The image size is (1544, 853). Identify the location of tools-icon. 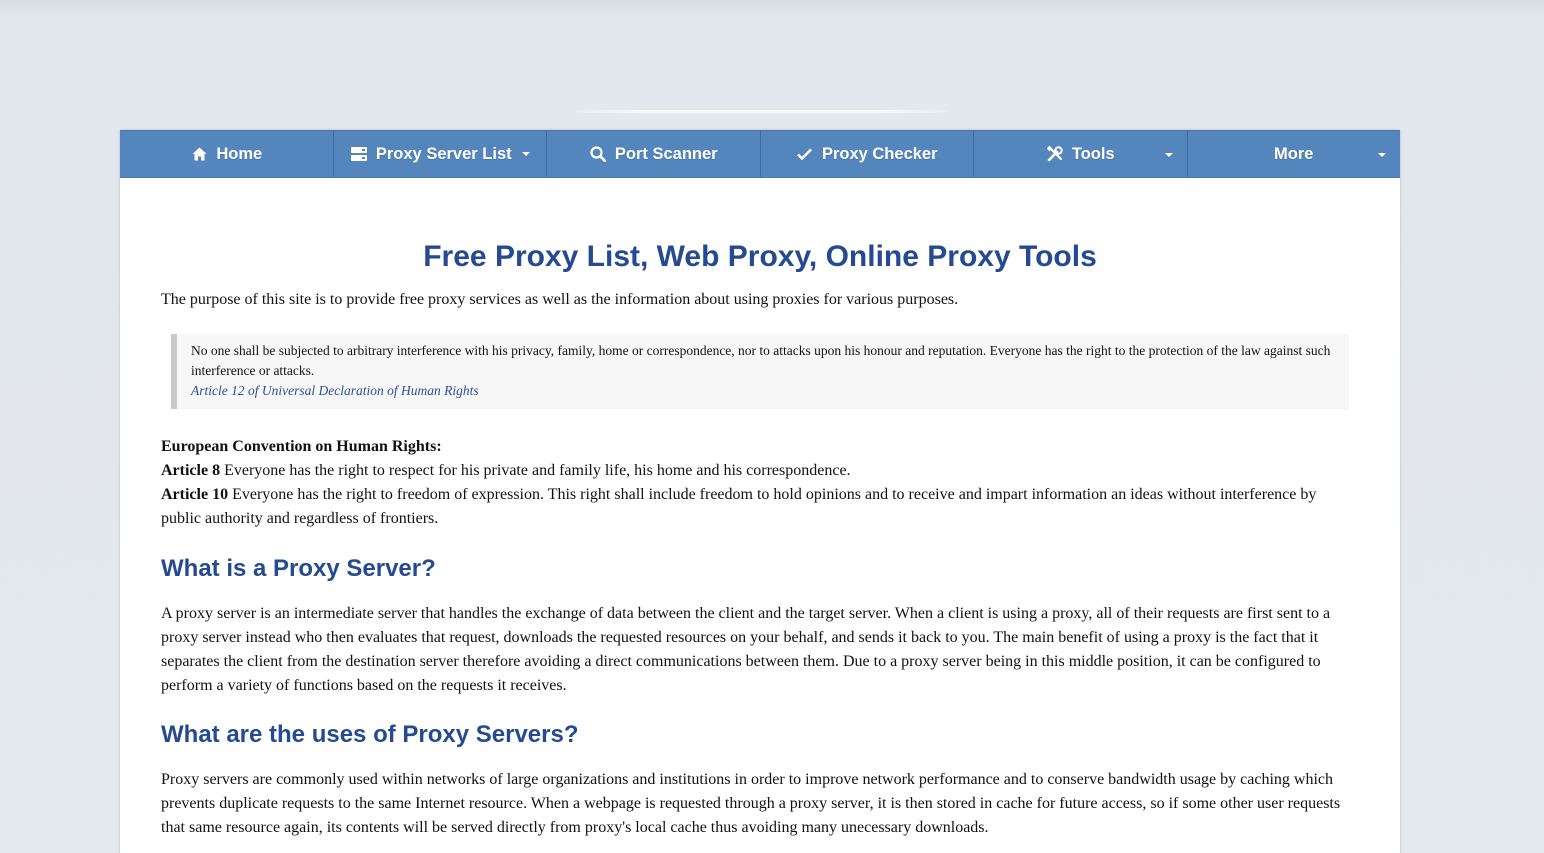
(1055, 154).